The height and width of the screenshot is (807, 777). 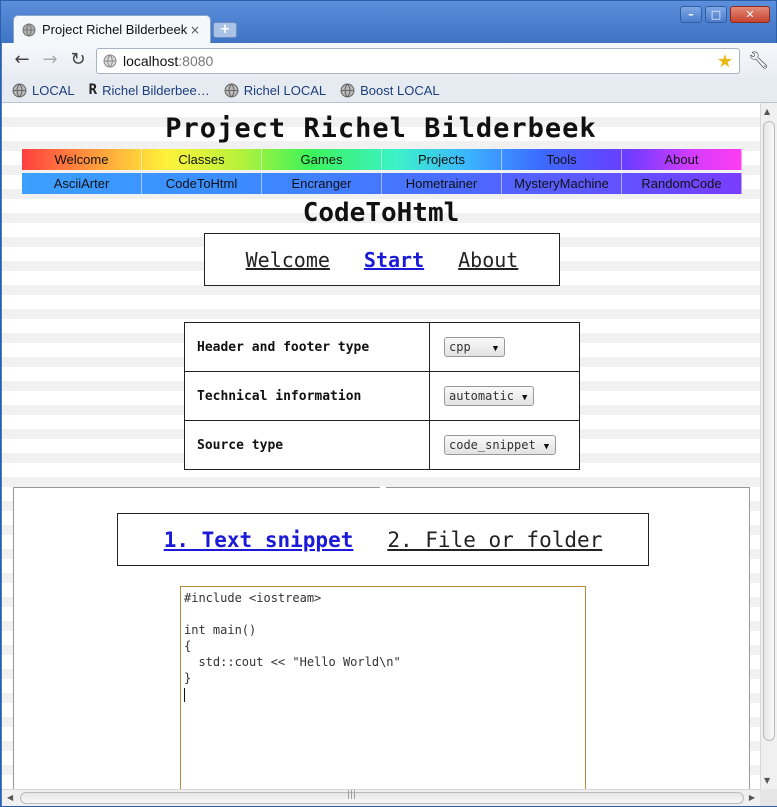 I want to click on back-arrow-icon: ←, so click(x=22, y=61).